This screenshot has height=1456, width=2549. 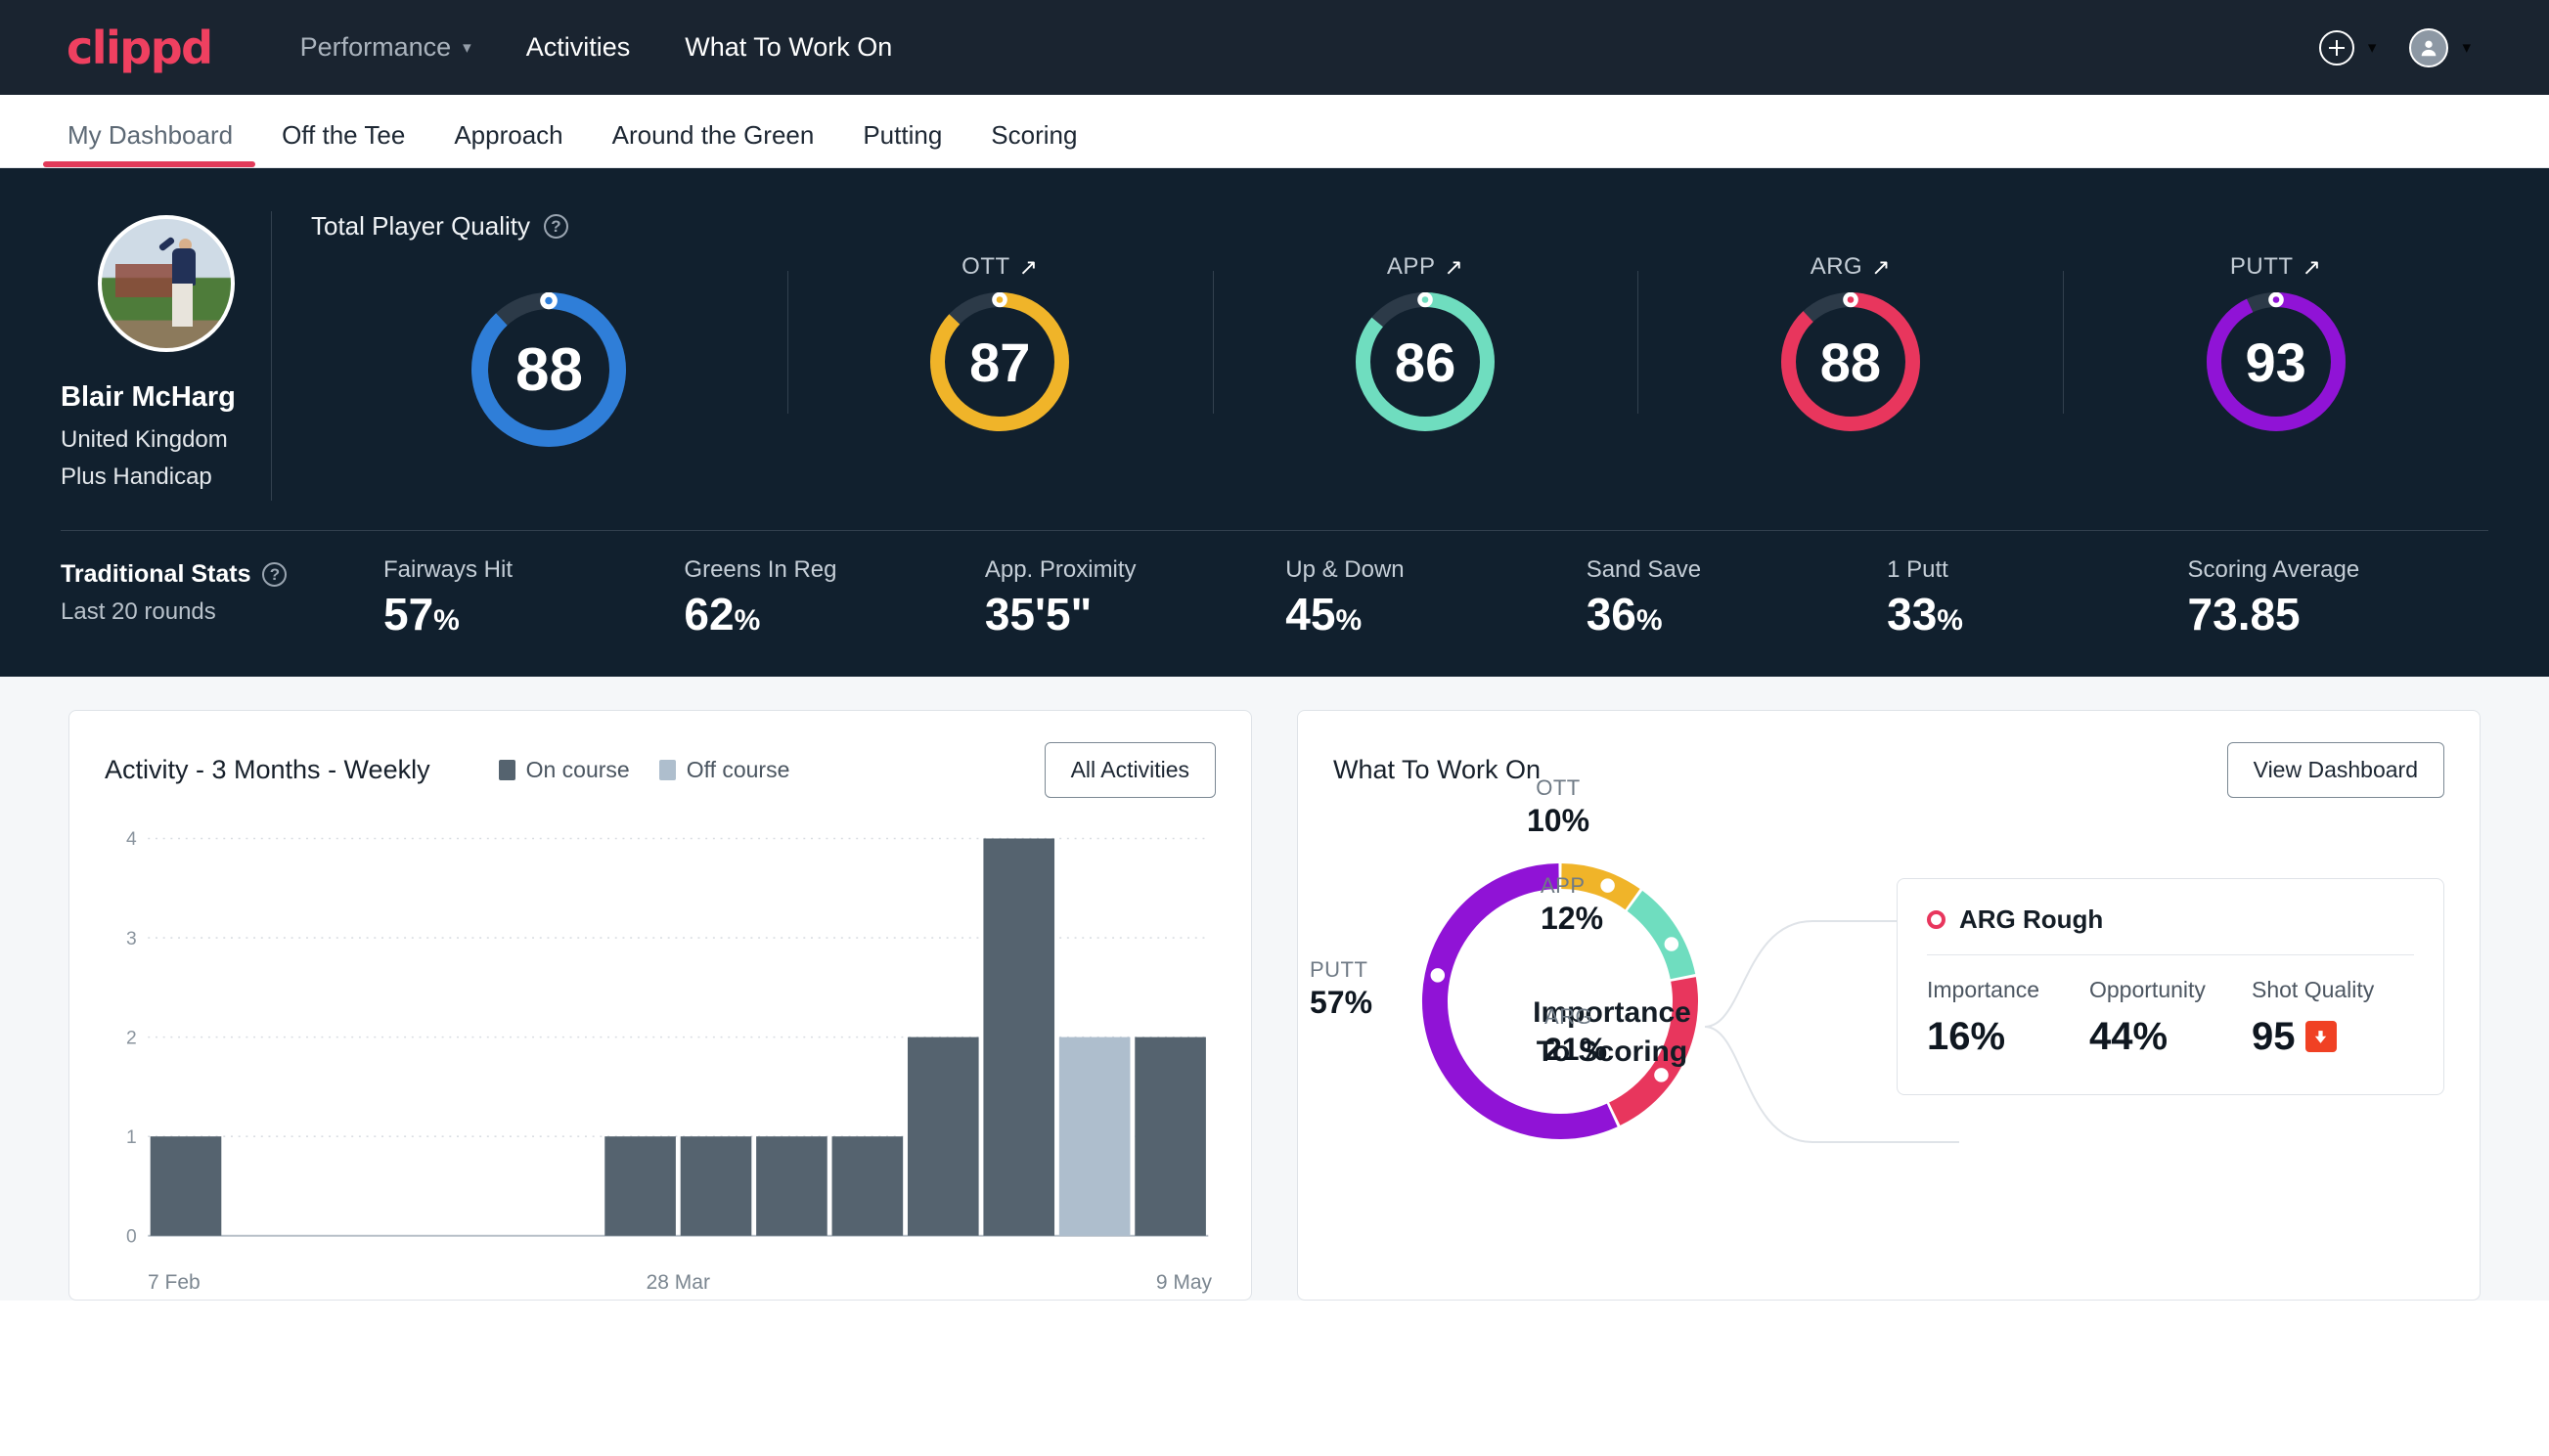 I want to click on ring-value-ott: 87, so click(x=1000, y=362).